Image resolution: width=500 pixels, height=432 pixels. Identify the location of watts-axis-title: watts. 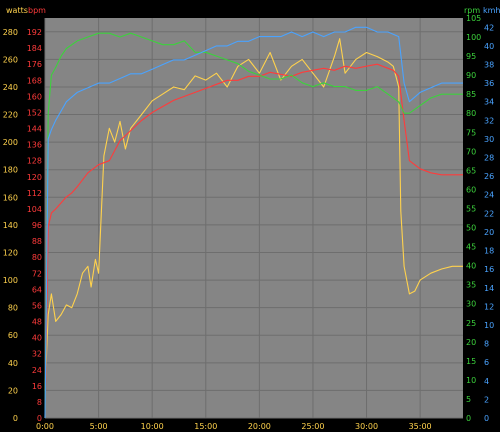
(17, 10).